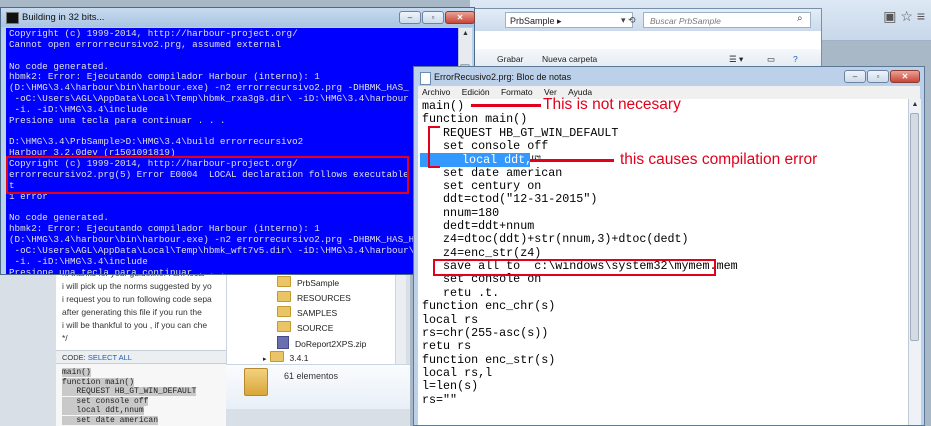  I want to click on select-all-link: SELECT ALL, so click(110, 357).